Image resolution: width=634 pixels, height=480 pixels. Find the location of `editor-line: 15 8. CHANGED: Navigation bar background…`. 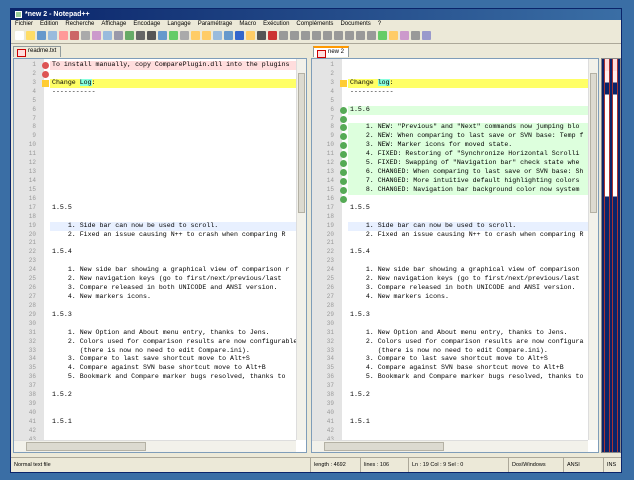

editor-line: 15 8. CHANGED: Navigation bar background… is located at coordinates (450, 190).